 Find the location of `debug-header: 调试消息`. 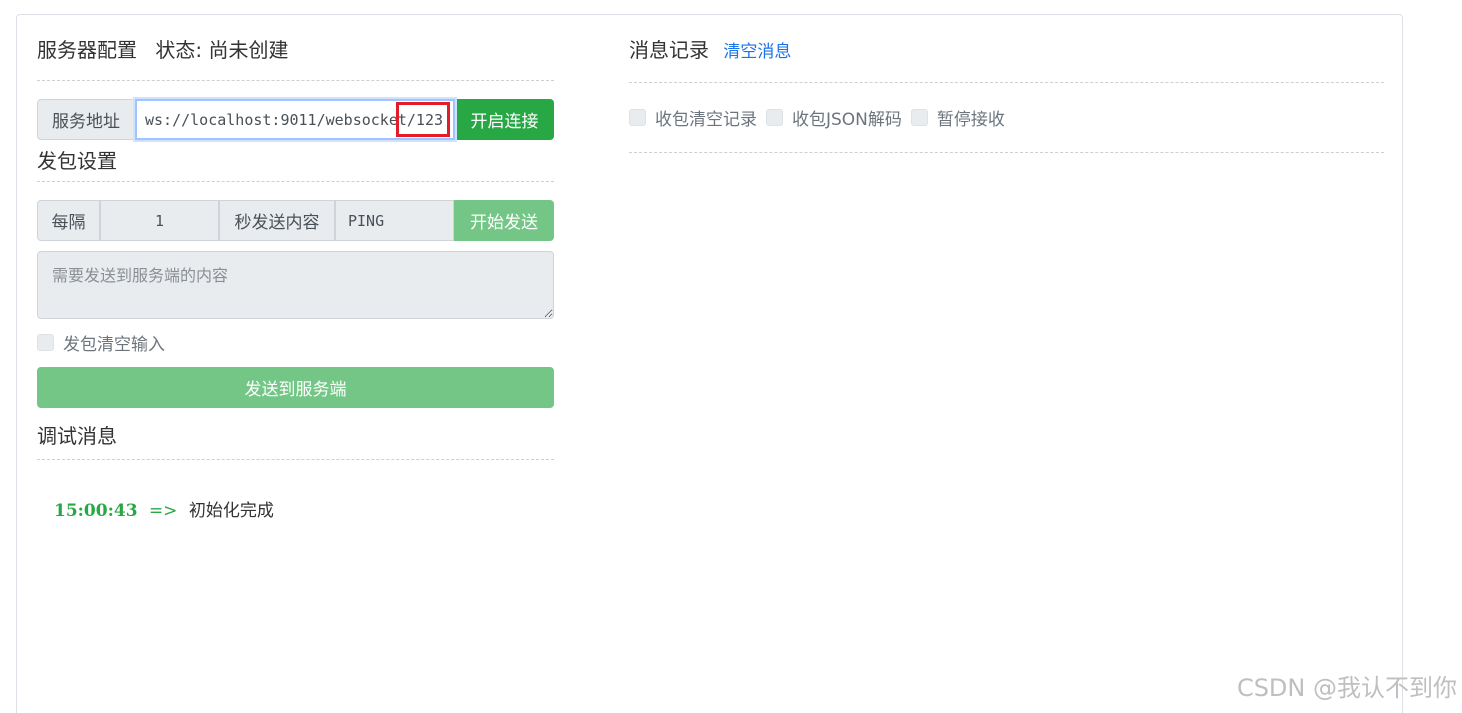

debug-header: 调试消息 is located at coordinates (295, 434).